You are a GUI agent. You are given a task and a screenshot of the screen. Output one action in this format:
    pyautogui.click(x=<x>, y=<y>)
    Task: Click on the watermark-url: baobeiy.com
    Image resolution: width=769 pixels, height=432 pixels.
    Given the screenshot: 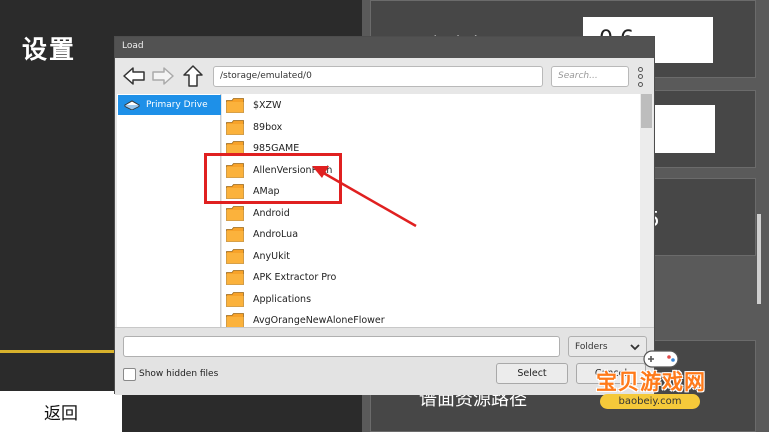 What is the action you would take?
    pyautogui.click(x=650, y=401)
    